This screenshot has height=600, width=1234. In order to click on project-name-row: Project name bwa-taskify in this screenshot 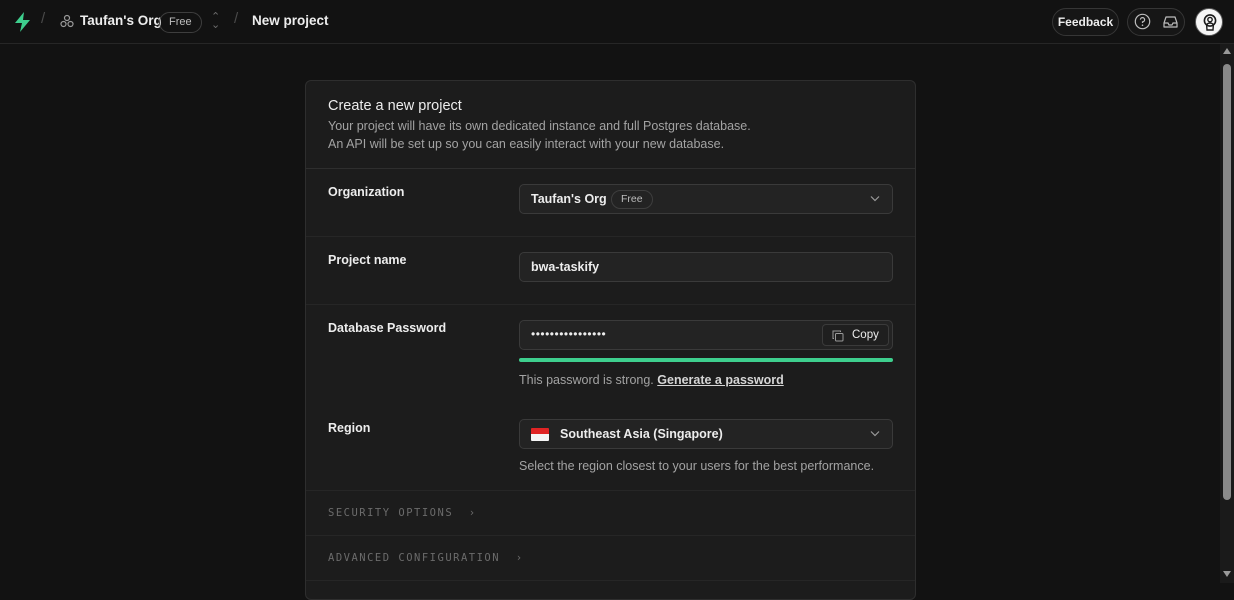, I will do `click(610, 271)`.